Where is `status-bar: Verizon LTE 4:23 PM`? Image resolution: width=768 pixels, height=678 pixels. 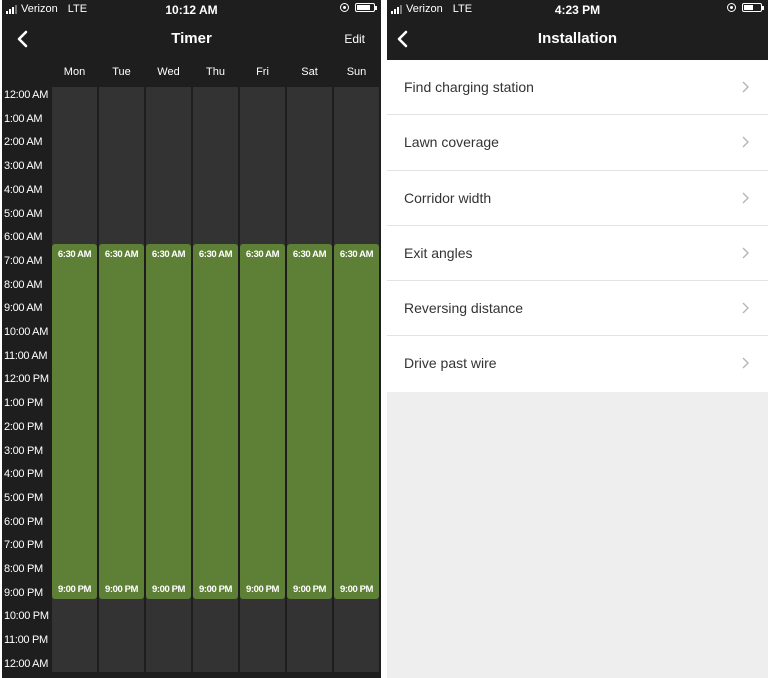
status-bar: Verizon LTE 4:23 PM is located at coordinates (577, 10).